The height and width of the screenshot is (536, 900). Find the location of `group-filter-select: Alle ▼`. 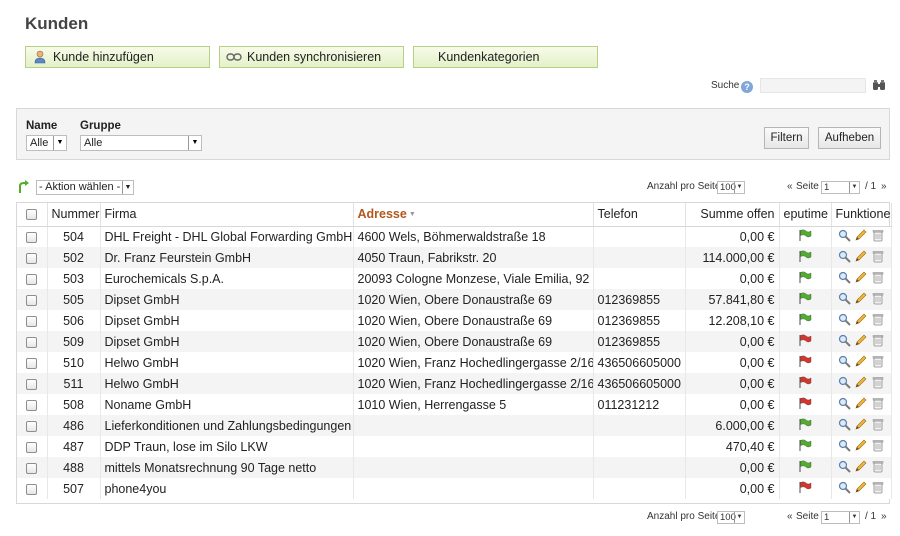

group-filter-select: Alle ▼ is located at coordinates (141, 143).